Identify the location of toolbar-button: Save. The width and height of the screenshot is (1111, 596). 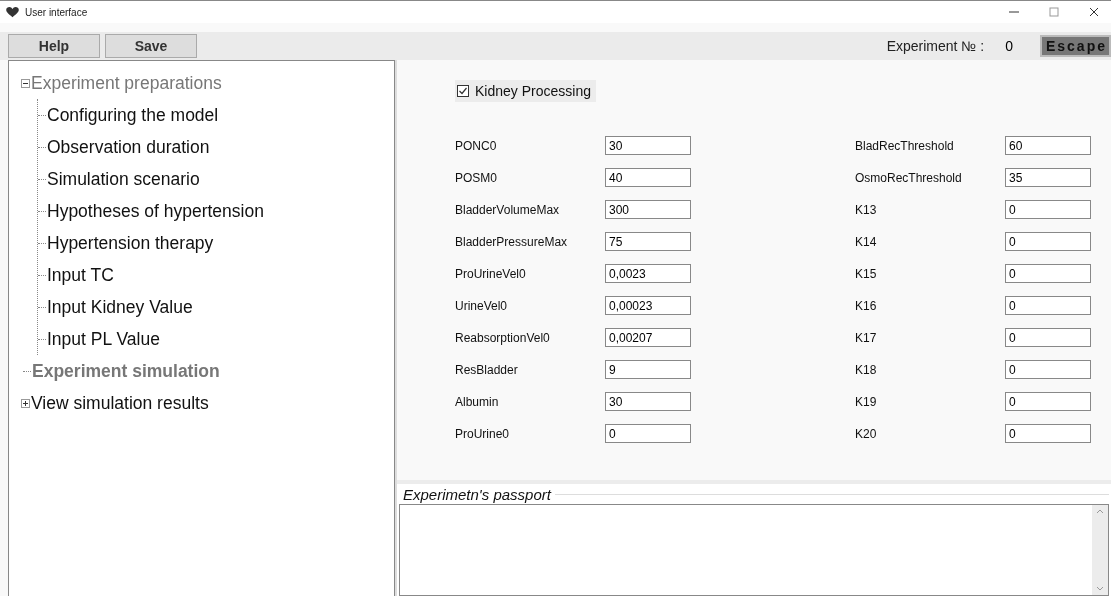
(151, 46).